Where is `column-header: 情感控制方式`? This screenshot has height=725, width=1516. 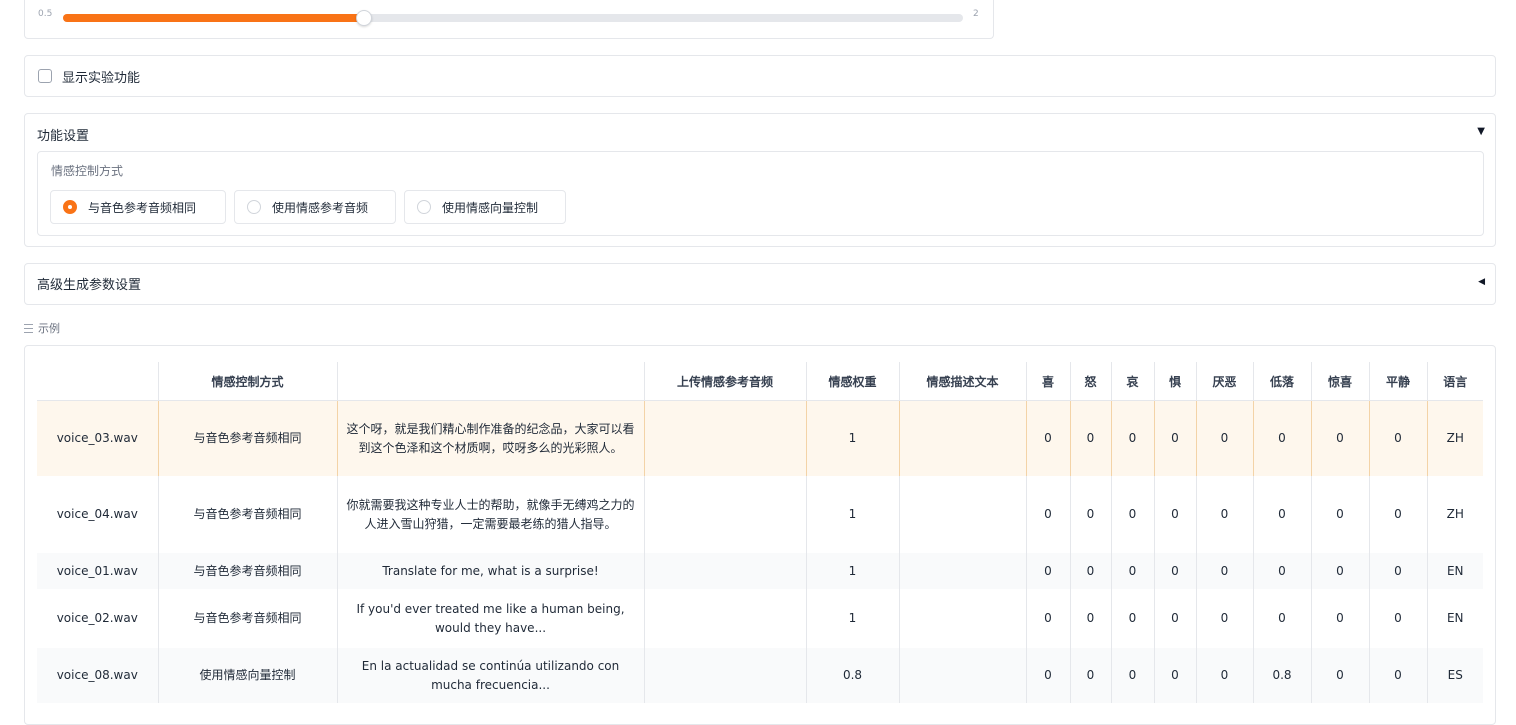
column-header: 情感控制方式 is located at coordinates (248, 381).